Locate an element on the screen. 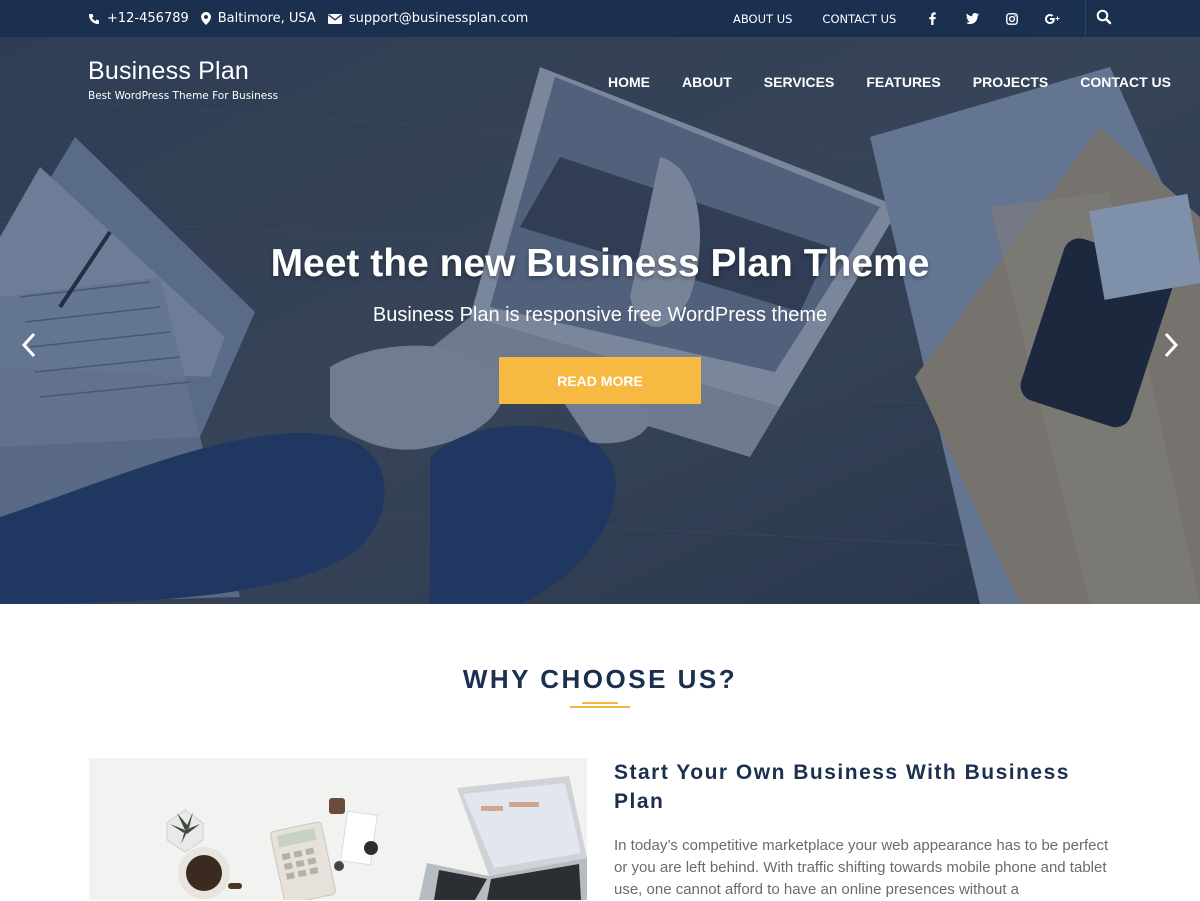  top-link-contact-us: CONTACT US is located at coordinates (859, 19).